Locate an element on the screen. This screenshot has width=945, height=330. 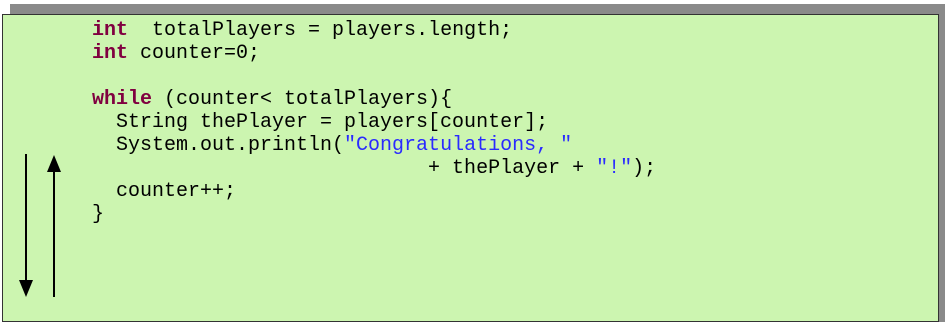
code-line-1: int totalPlayers = players.length; is located at coordinates (302, 30).